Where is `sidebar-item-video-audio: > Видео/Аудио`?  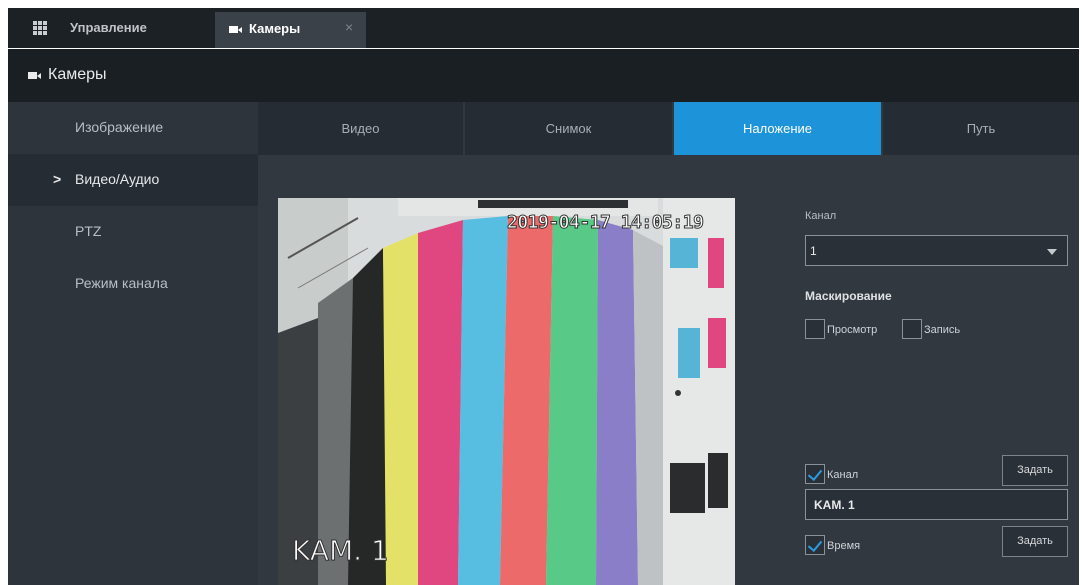 sidebar-item-video-audio: > Видео/Аудио is located at coordinates (133, 180).